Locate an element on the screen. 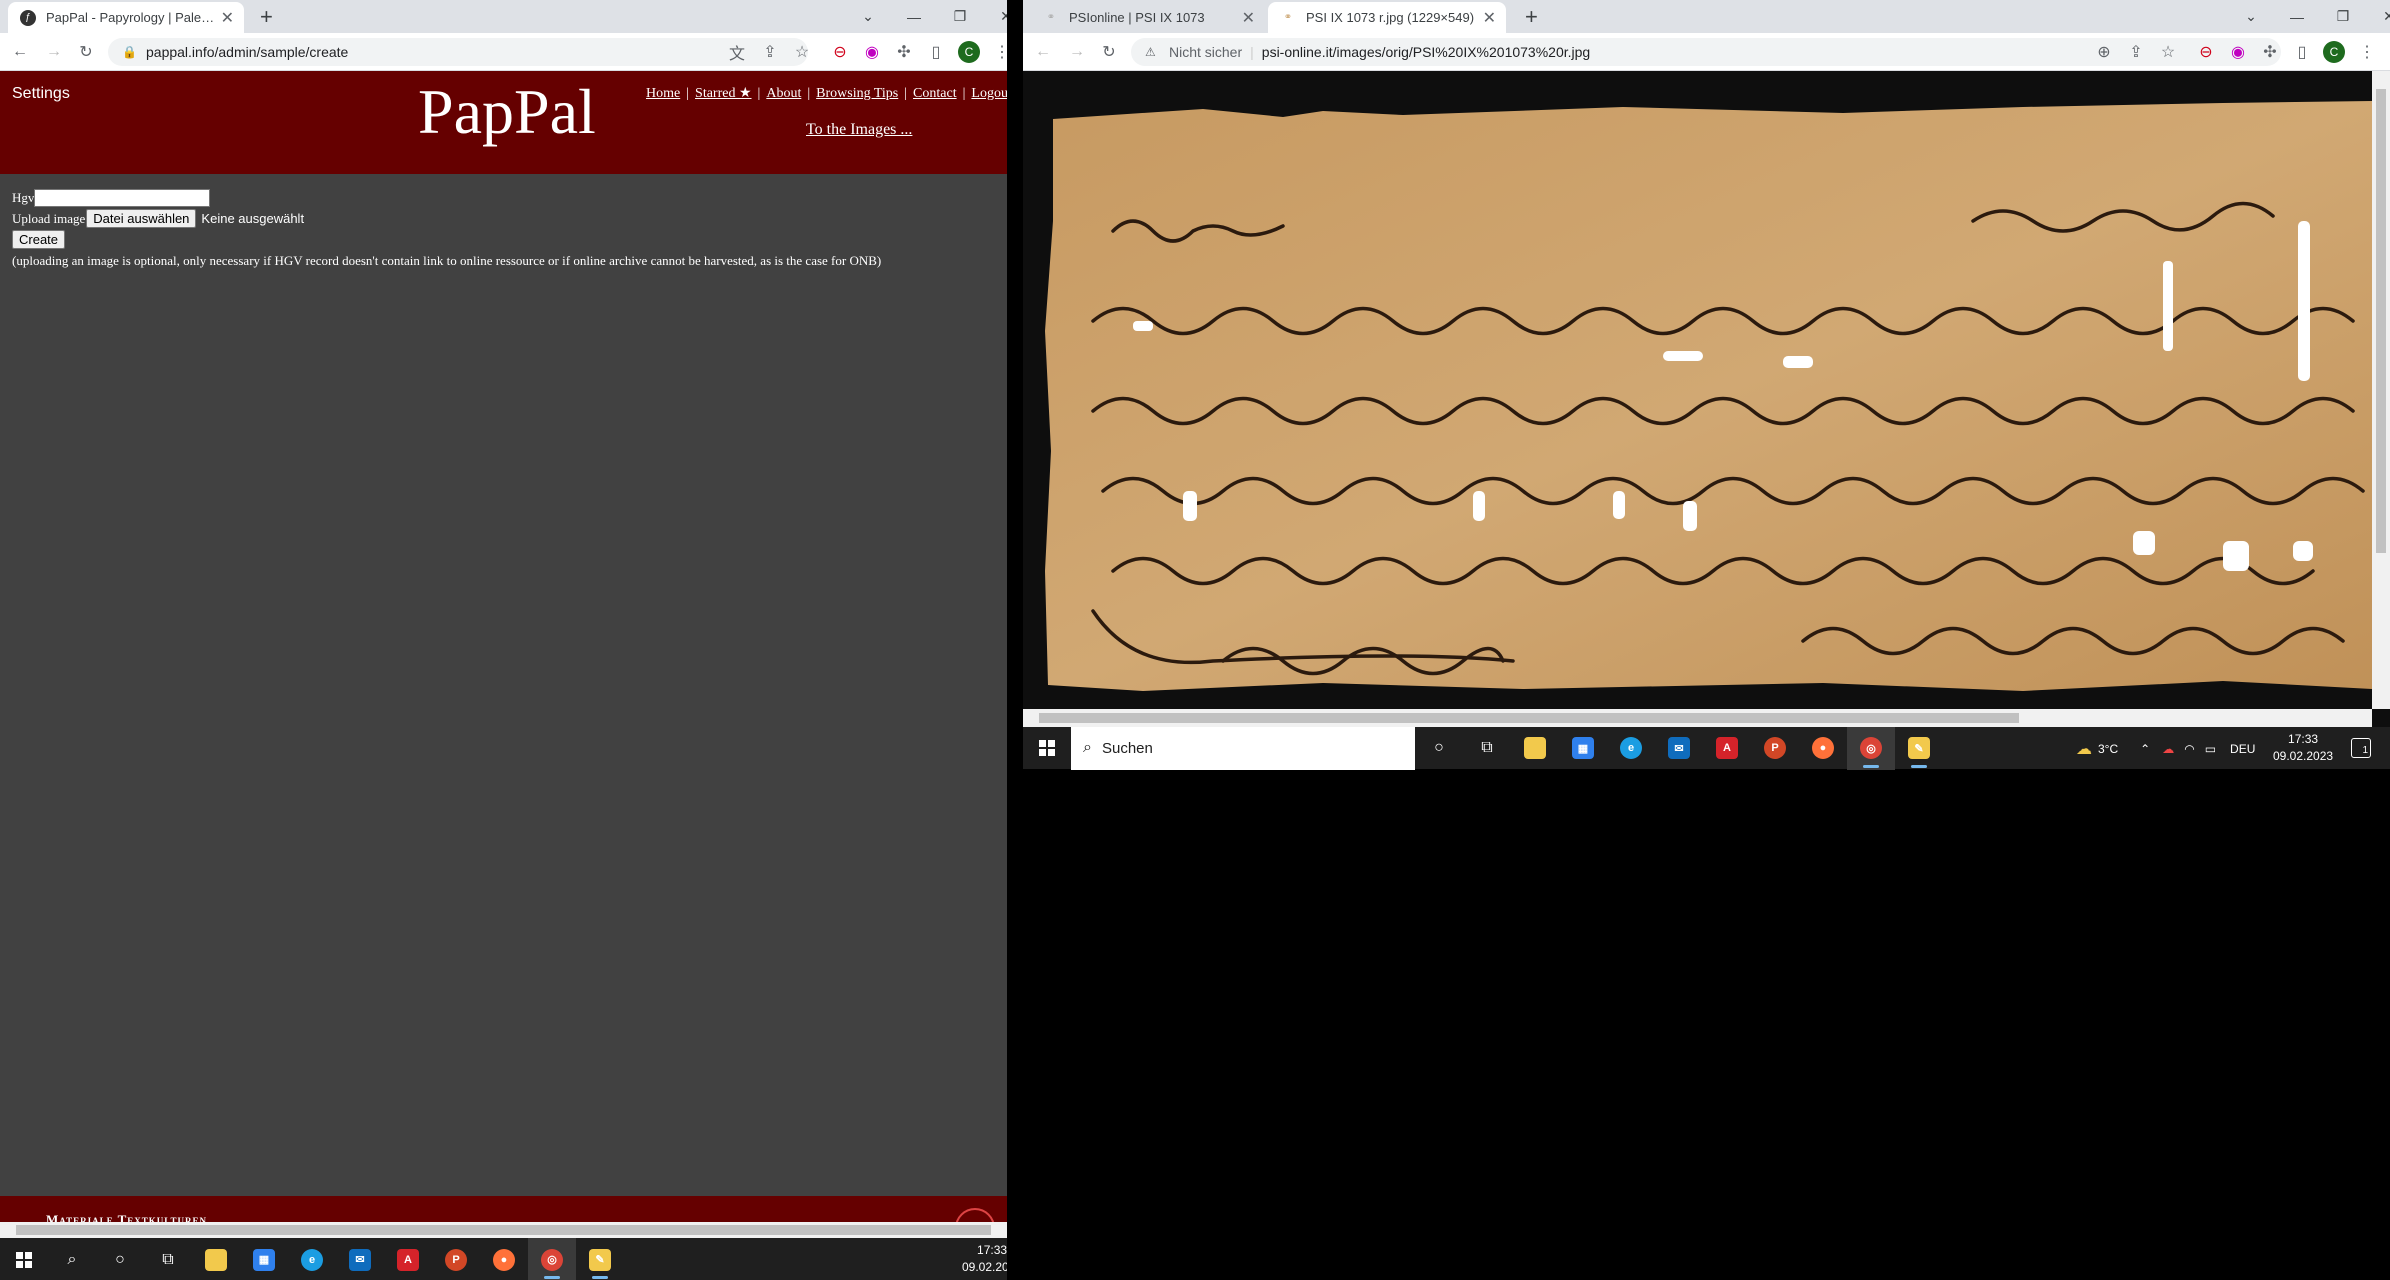 Image resolution: width=2390 pixels, height=1280 pixels. system-tray: ☁ 3°C ⌃ ☁ ◠ ▭ DEU is located at coordinates (2165, 749).